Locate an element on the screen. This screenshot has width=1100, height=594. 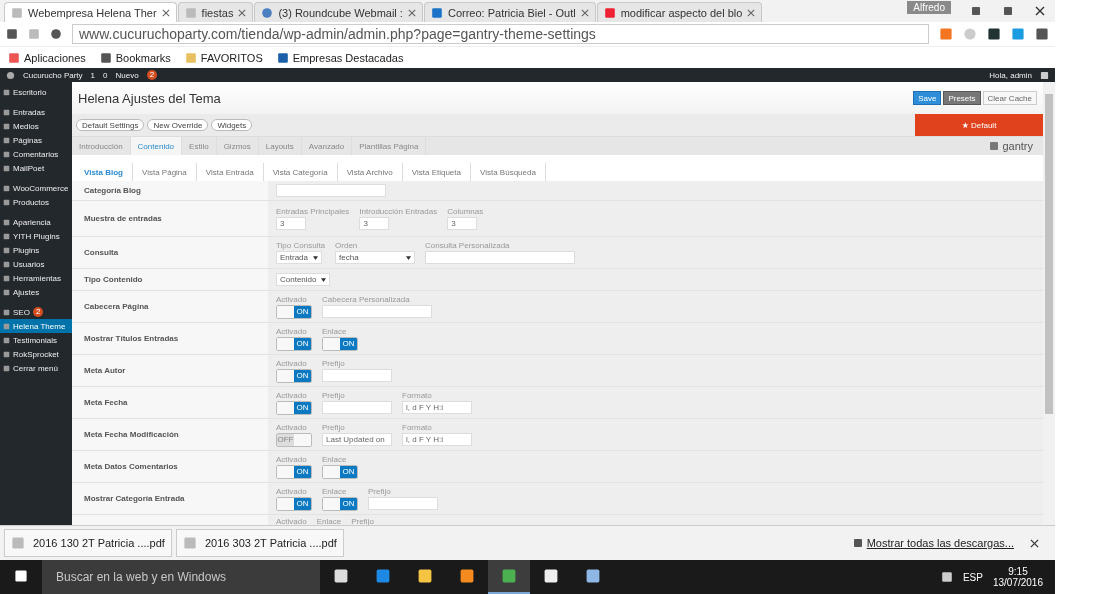
sidebar-item: RokSprocket is located at coordinates (36, 354).